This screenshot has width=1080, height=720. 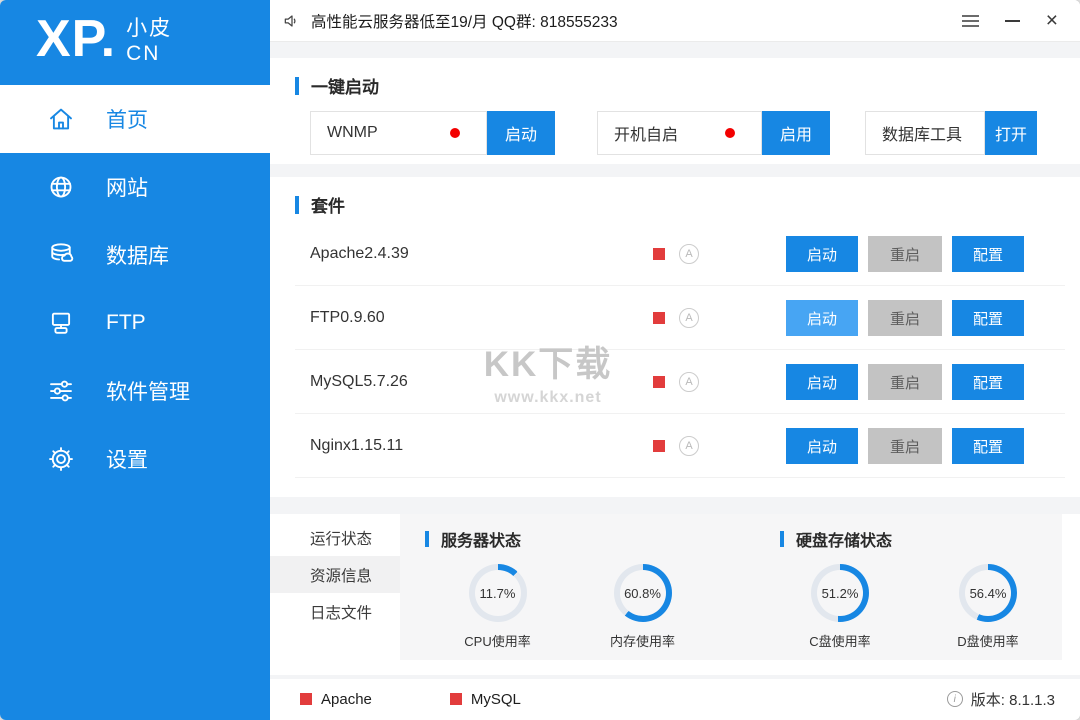 I want to click on sidebar-item-database: 数据库, so click(x=135, y=255).